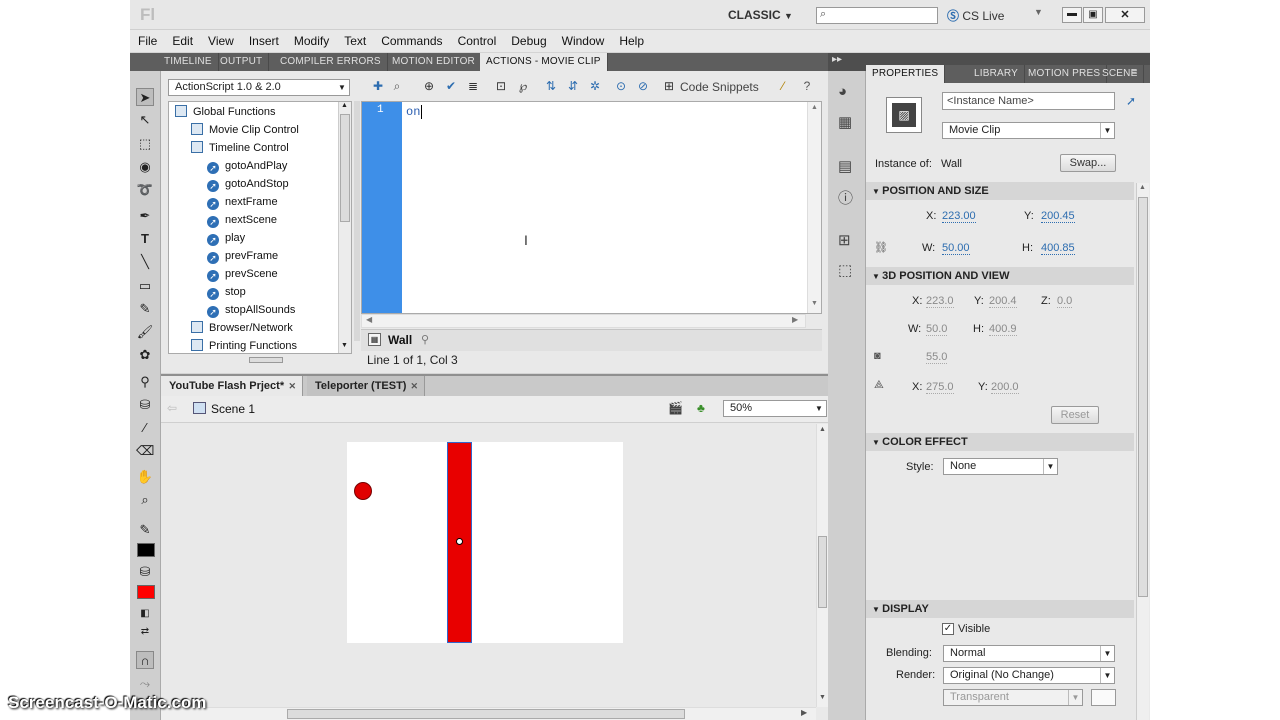 The height and width of the screenshot is (720, 1280). I want to click on x3d-value: 223.0, so click(940, 301).